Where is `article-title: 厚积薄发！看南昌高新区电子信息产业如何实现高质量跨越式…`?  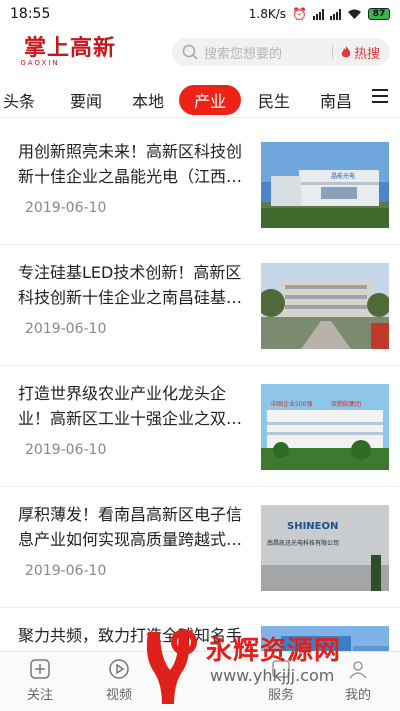
article-title: 厚积薄发！看南昌高新区电子信息产业如何实现高质量跨越式… is located at coordinates (130, 527).